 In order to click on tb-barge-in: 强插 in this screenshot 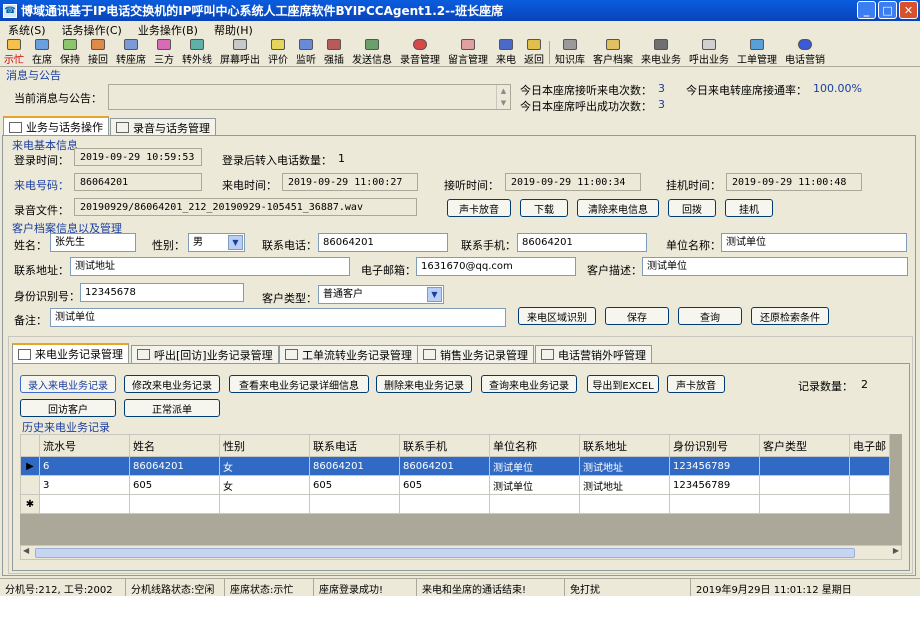, I will do `click(334, 52)`.